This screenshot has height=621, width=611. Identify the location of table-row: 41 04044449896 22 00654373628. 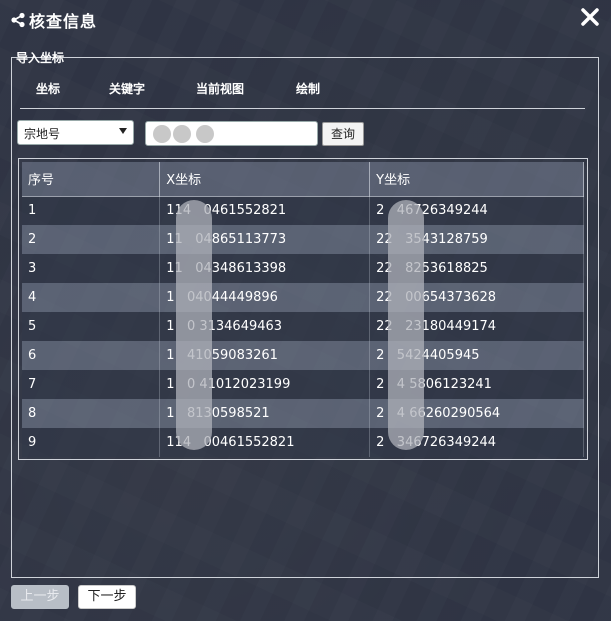
(303, 297).